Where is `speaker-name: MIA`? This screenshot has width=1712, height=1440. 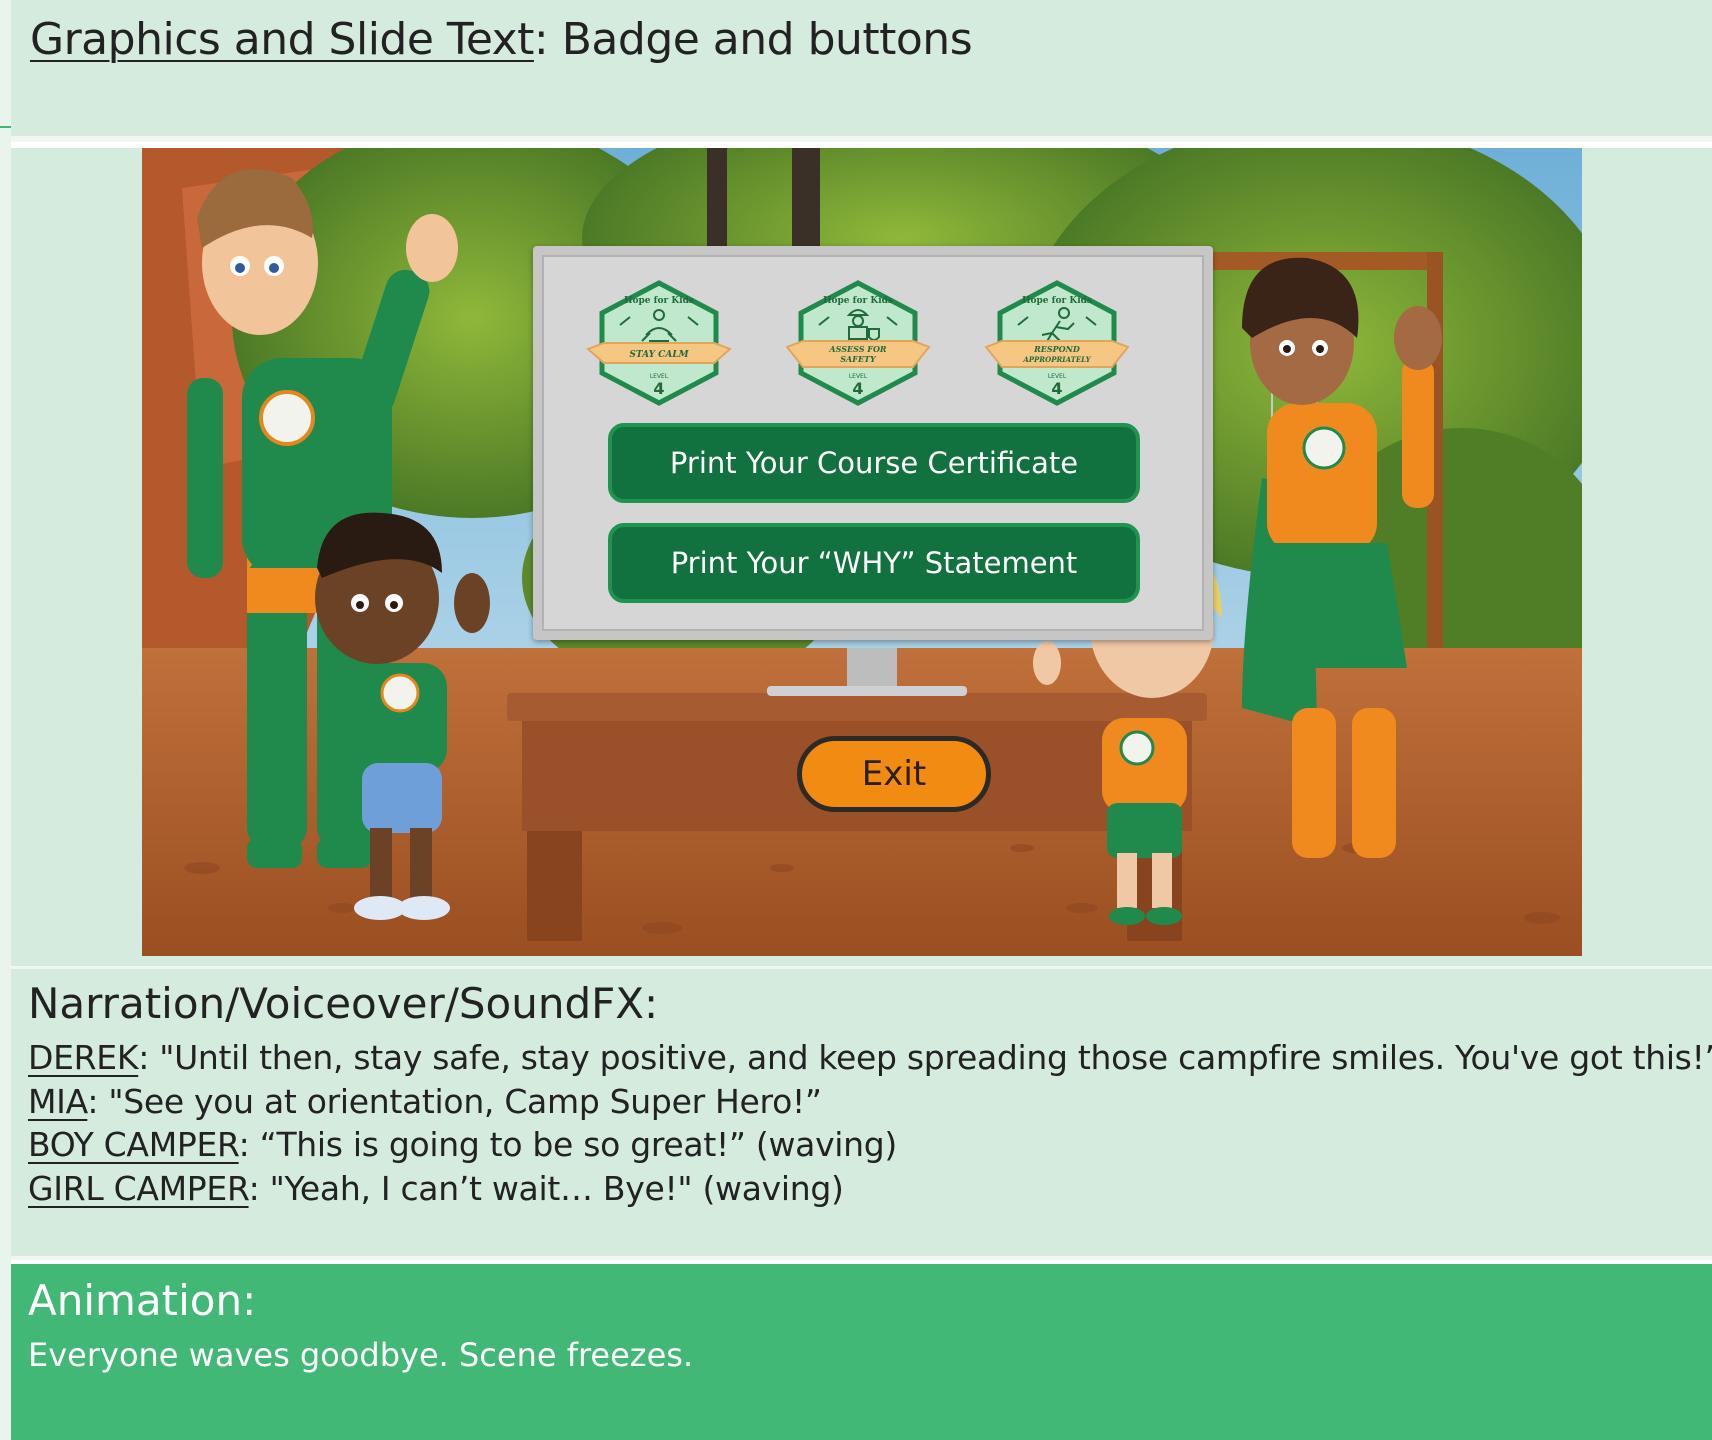 speaker-name: MIA is located at coordinates (58, 1101).